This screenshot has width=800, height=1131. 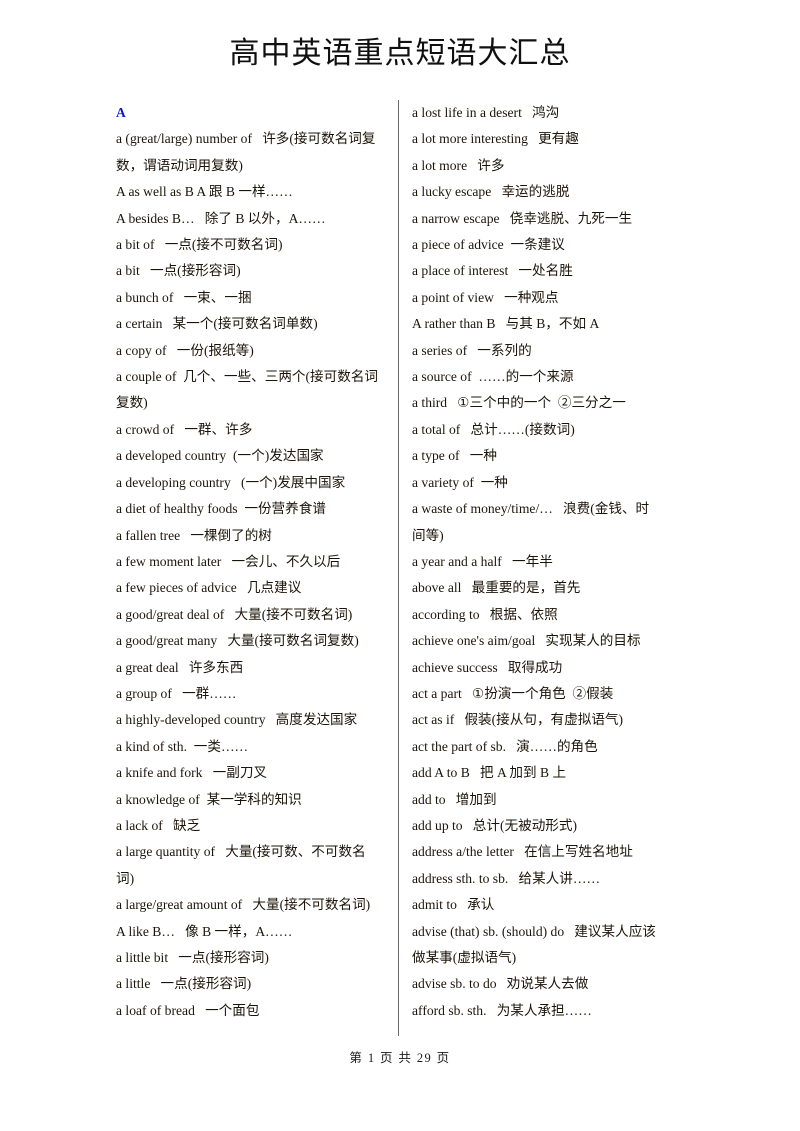 I want to click on phrase-entry: a developed country (一个)发达国家, so click(x=220, y=456).